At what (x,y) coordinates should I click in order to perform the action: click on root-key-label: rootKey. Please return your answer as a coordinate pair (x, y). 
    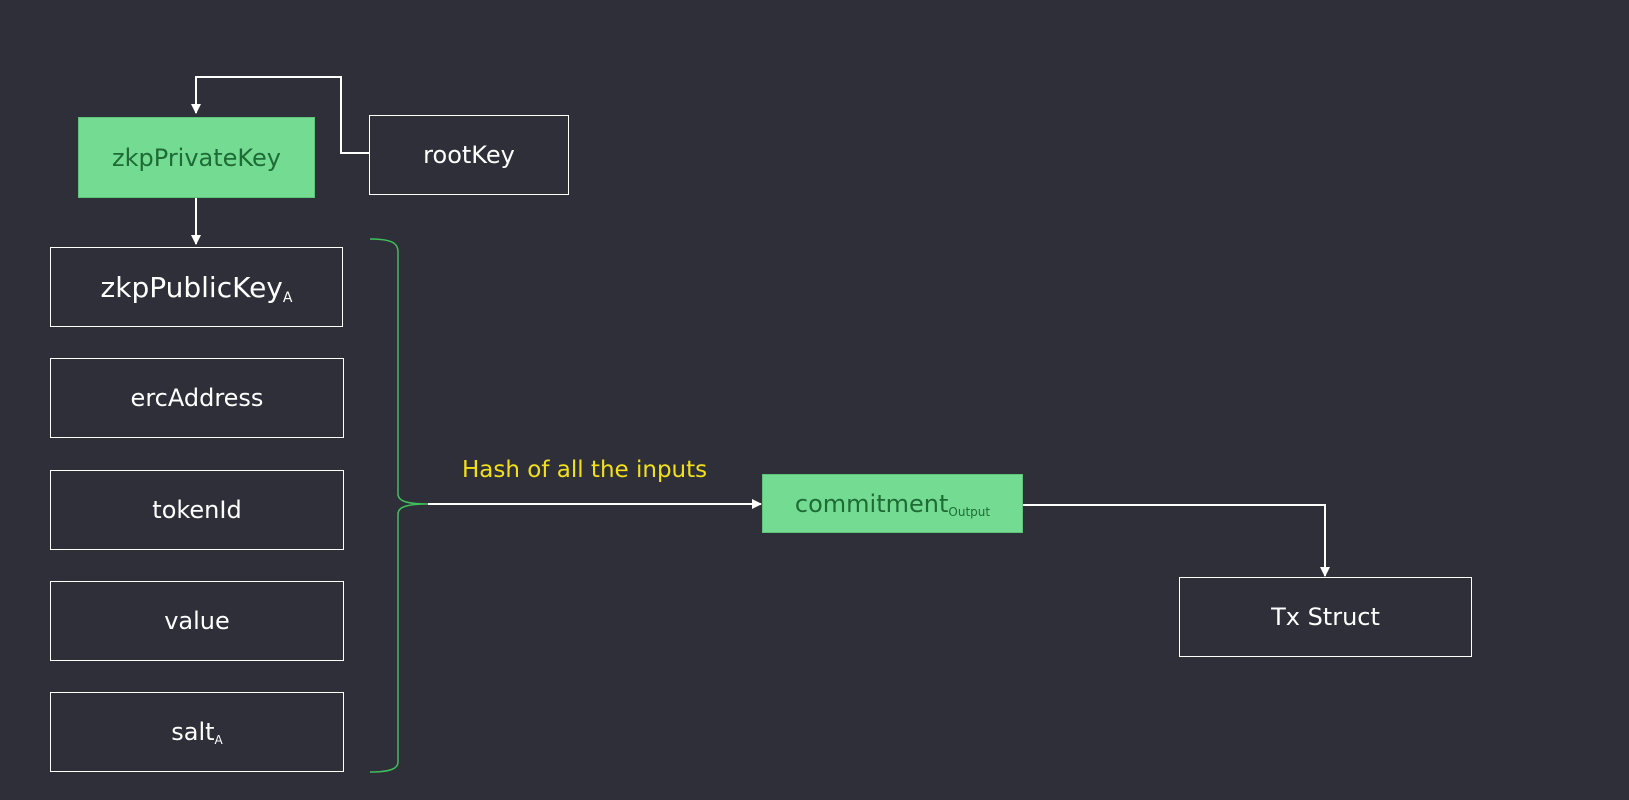
    Looking at the image, I should click on (469, 155).